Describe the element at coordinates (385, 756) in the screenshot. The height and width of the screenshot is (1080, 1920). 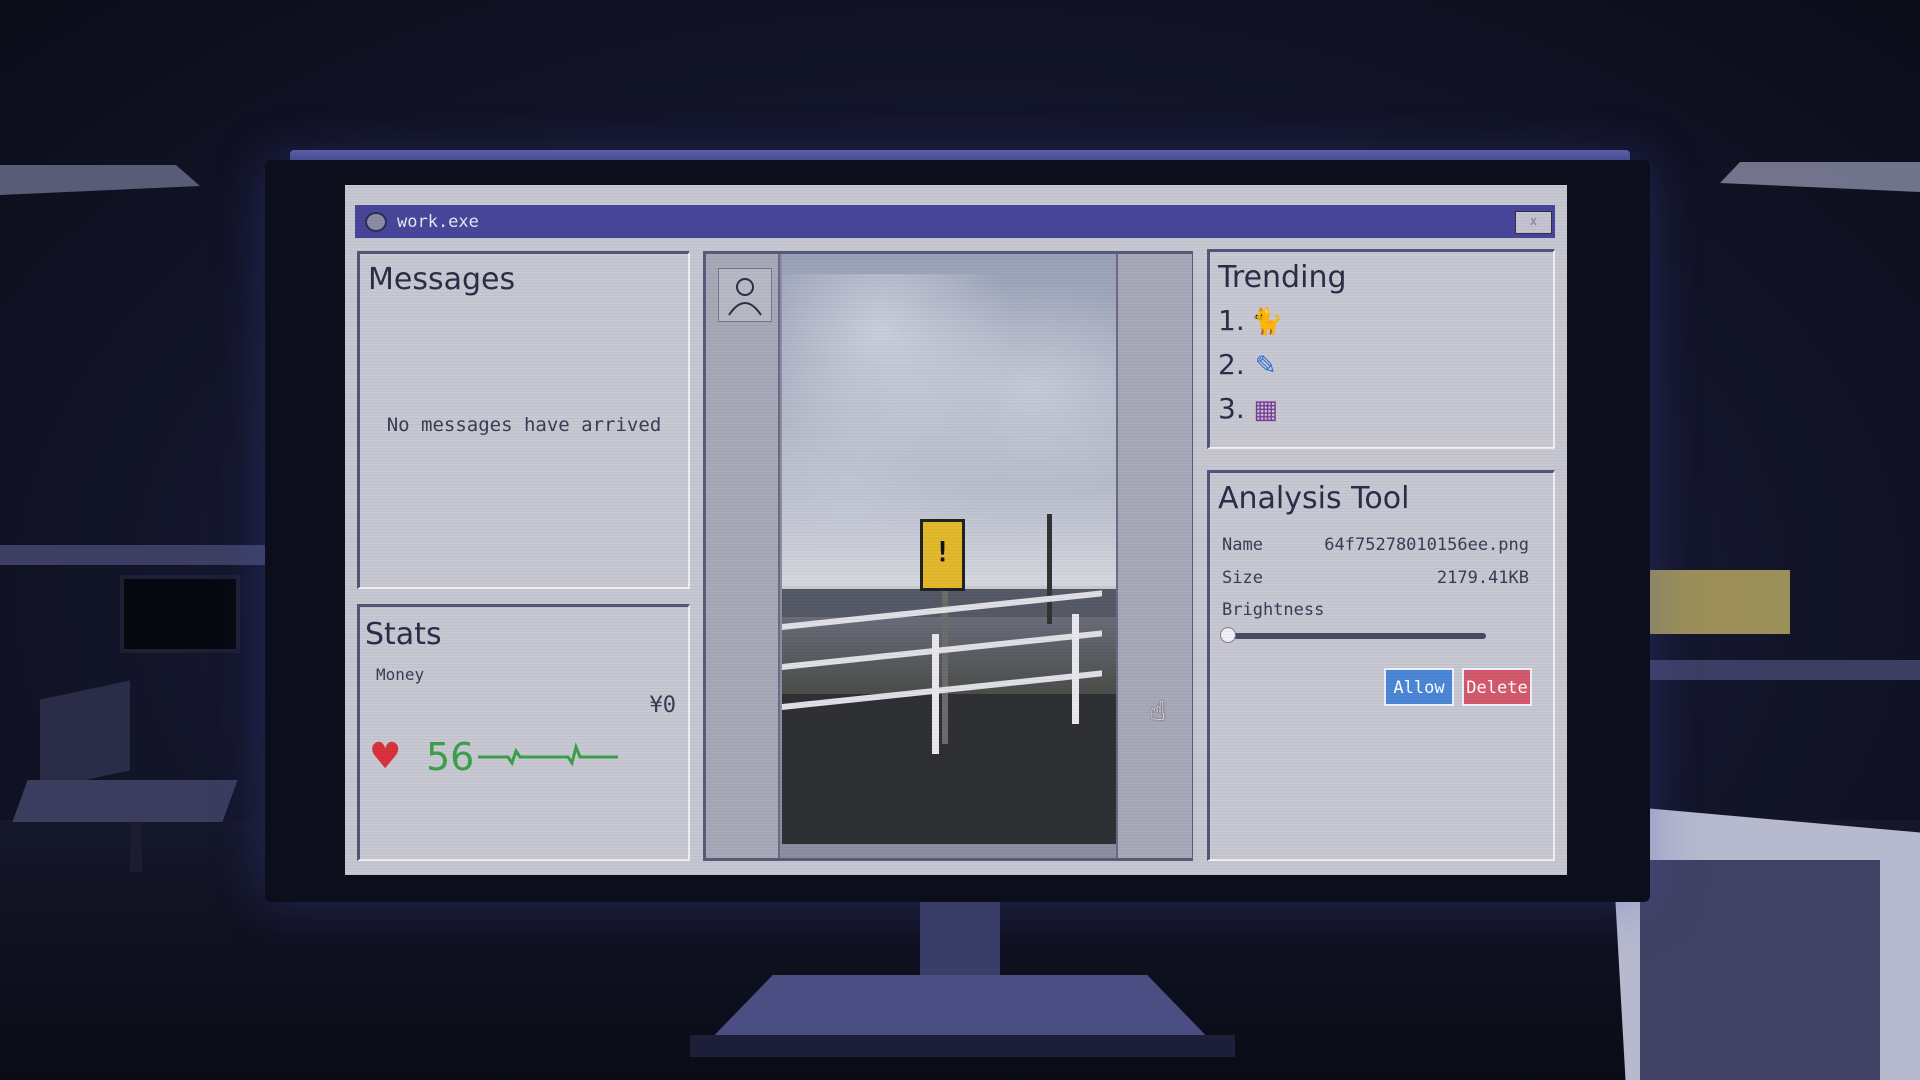
I see `heart-icon: ♥` at that location.